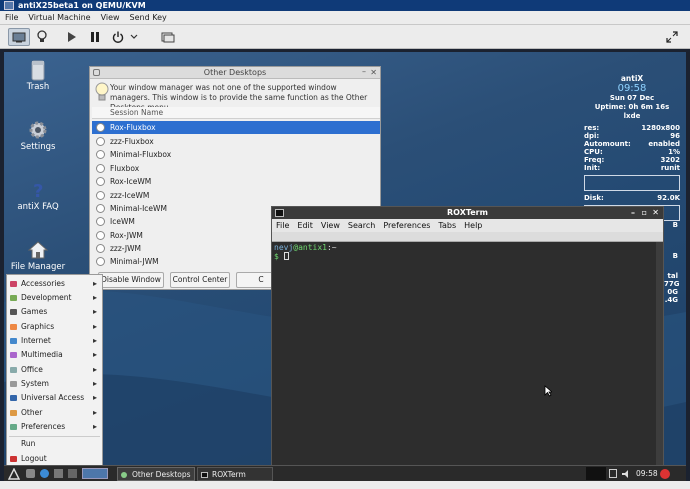 This screenshot has width=690, height=489. Describe the element at coordinates (305, 225) in the screenshot. I see `menu-edit: Edit` at that location.